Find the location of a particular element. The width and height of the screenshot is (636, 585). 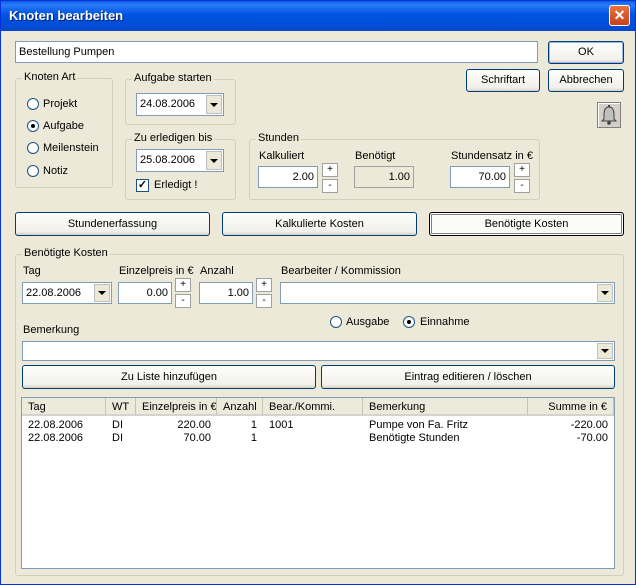

einzelpreis-label: Einzelpreis in € is located at coordinates (156, 271).